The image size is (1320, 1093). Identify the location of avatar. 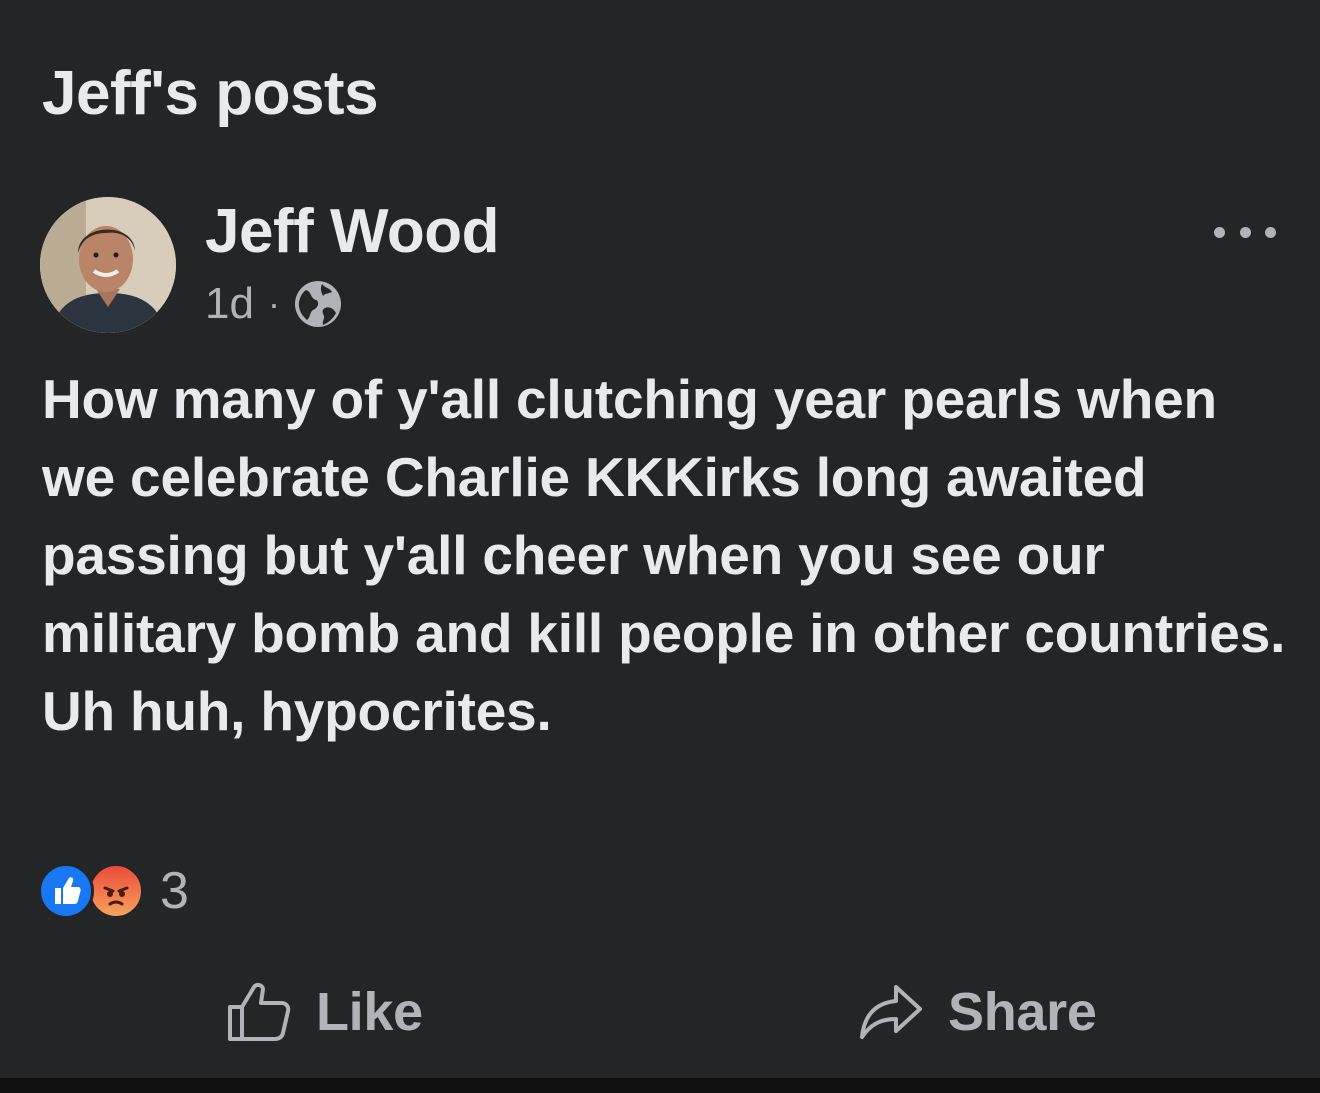
(108, 265).